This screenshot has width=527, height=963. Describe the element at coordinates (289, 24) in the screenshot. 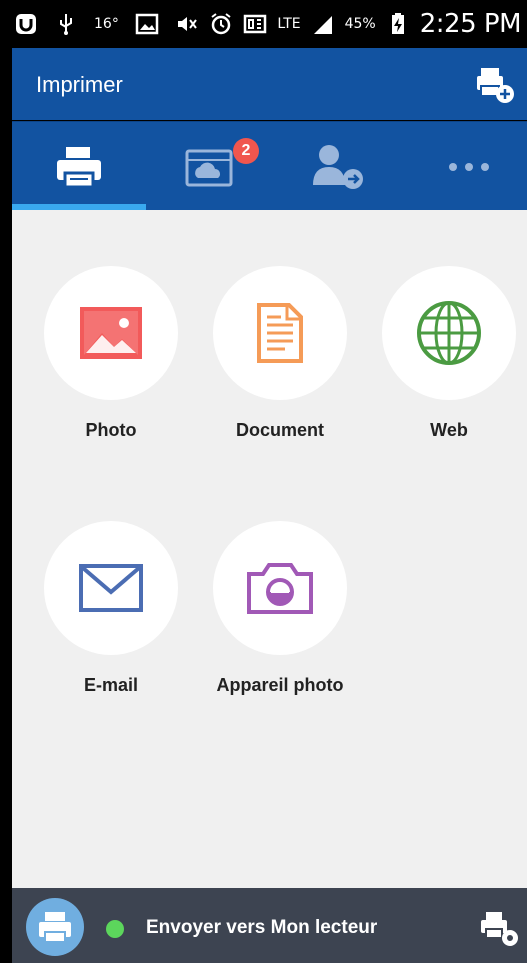

I see `network-type-text: LTE` at that location.